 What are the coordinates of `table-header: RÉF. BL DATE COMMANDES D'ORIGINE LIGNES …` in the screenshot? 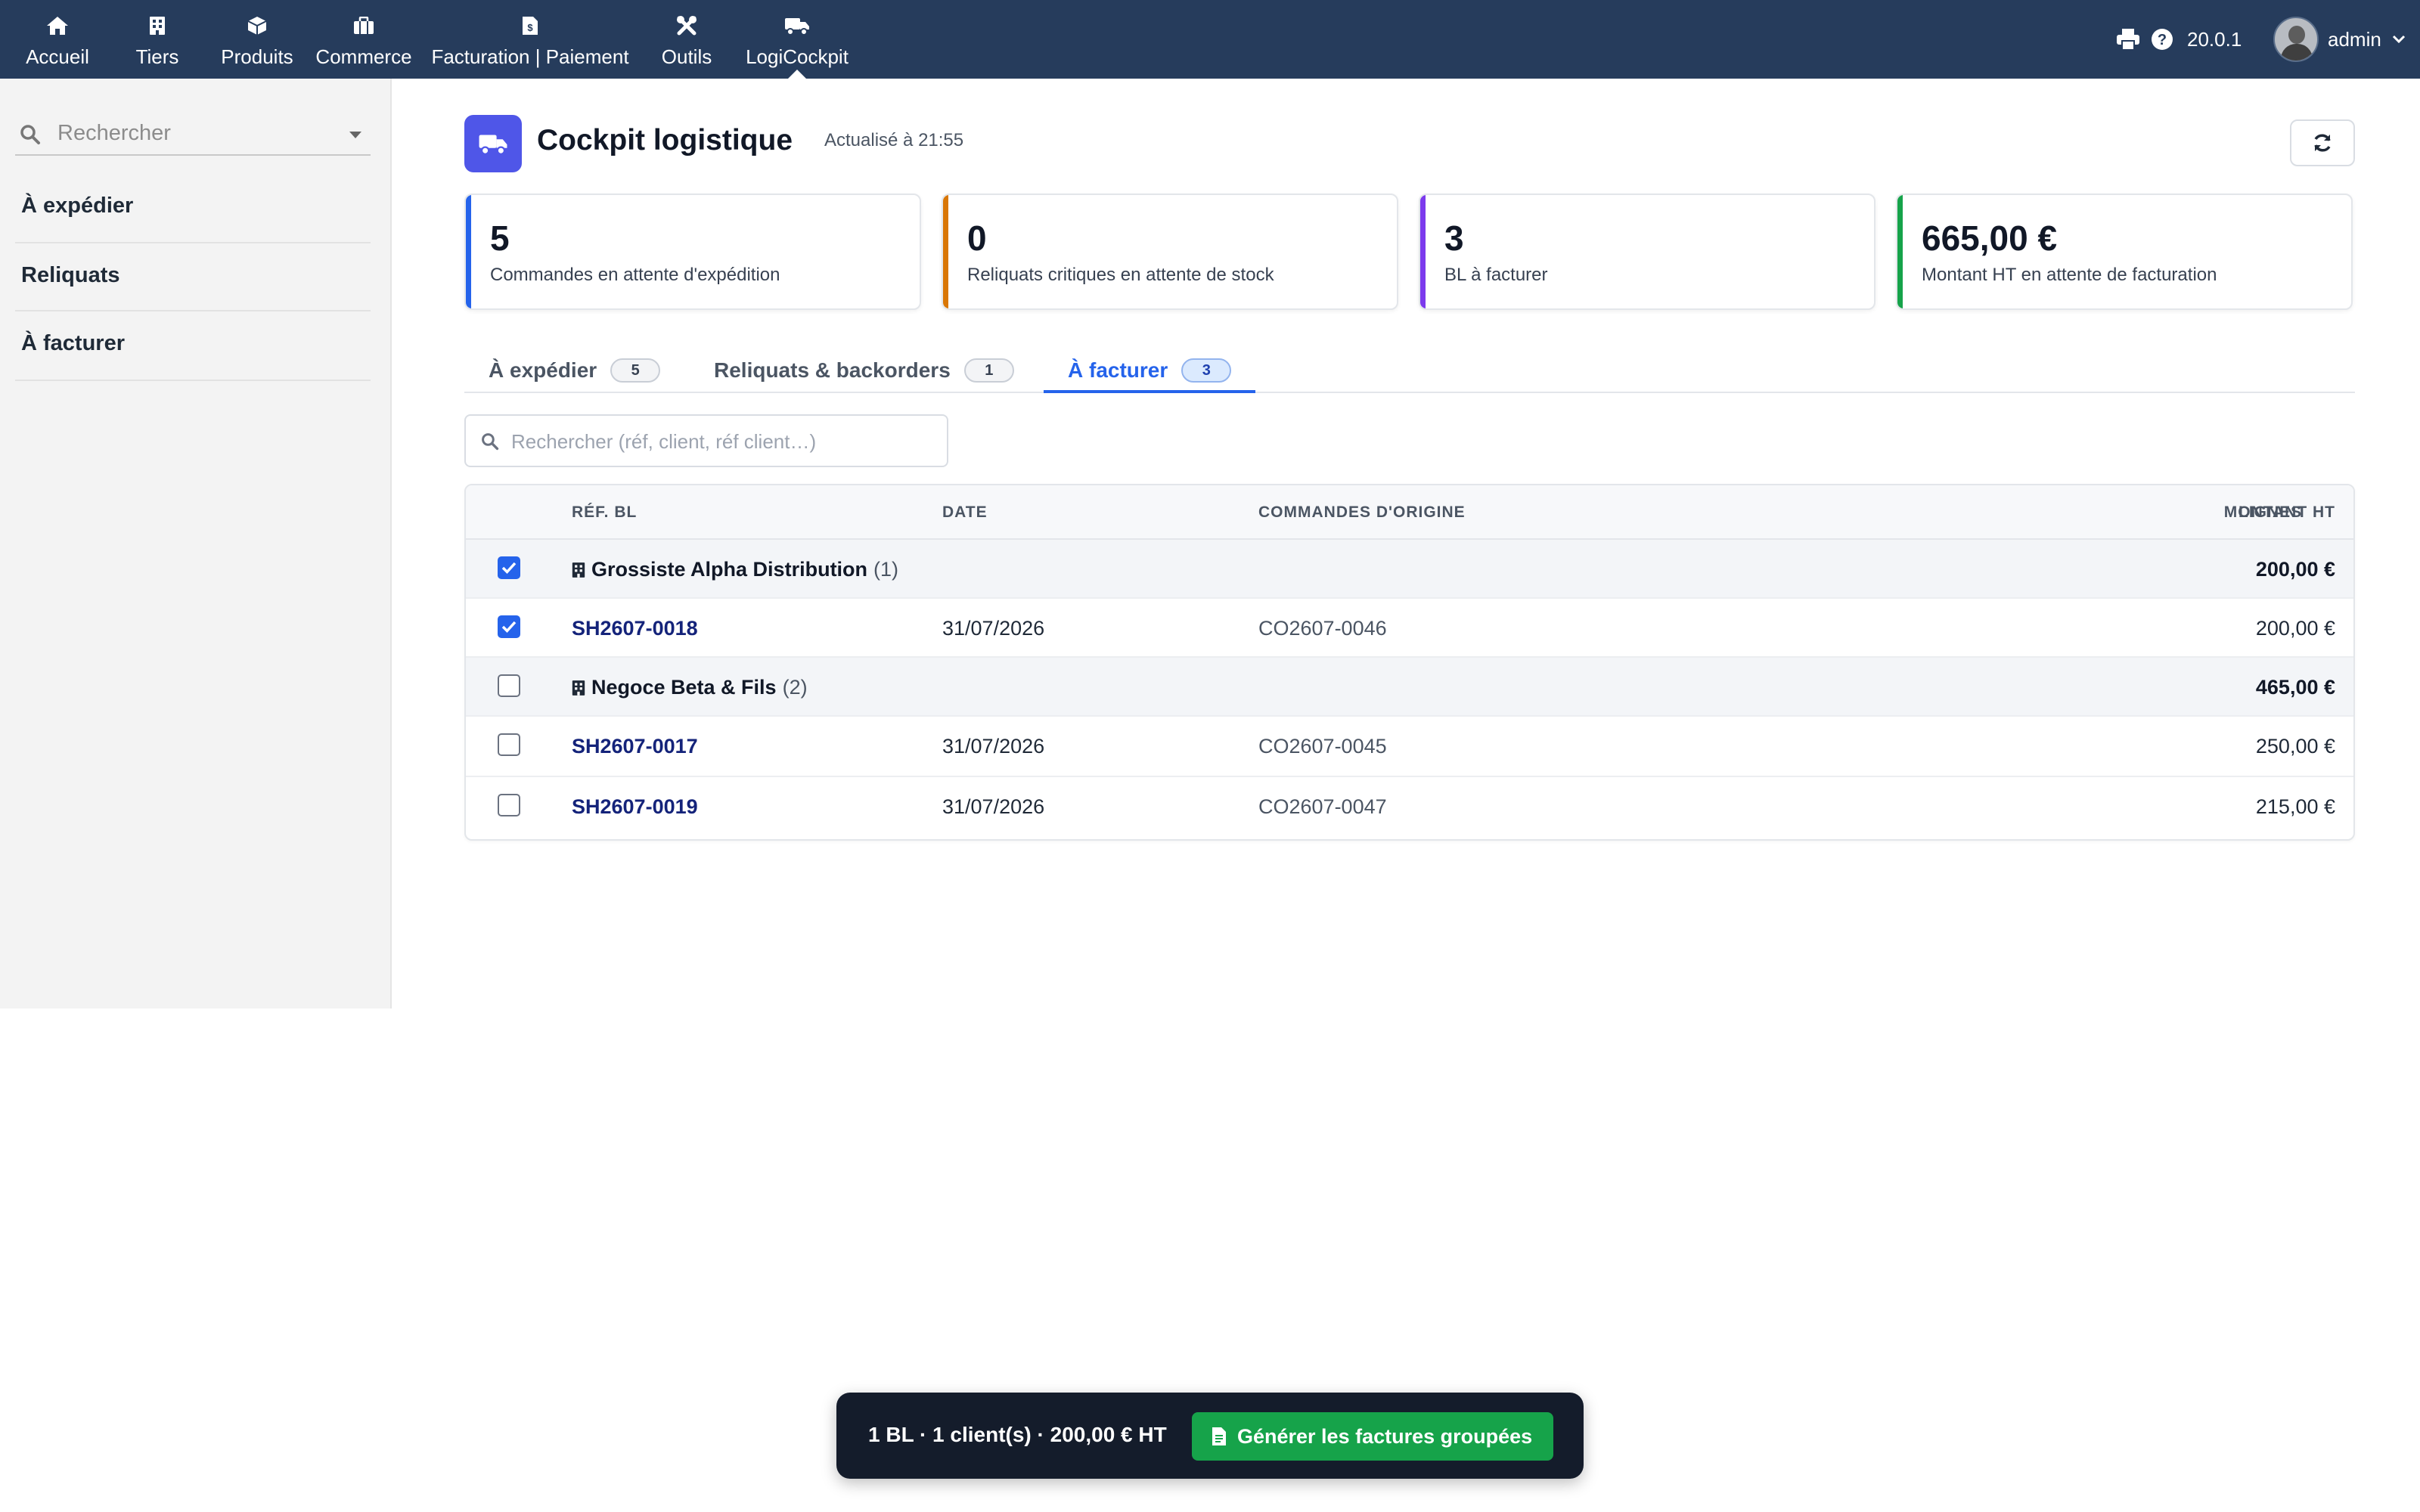 It's located at (1409, 512).